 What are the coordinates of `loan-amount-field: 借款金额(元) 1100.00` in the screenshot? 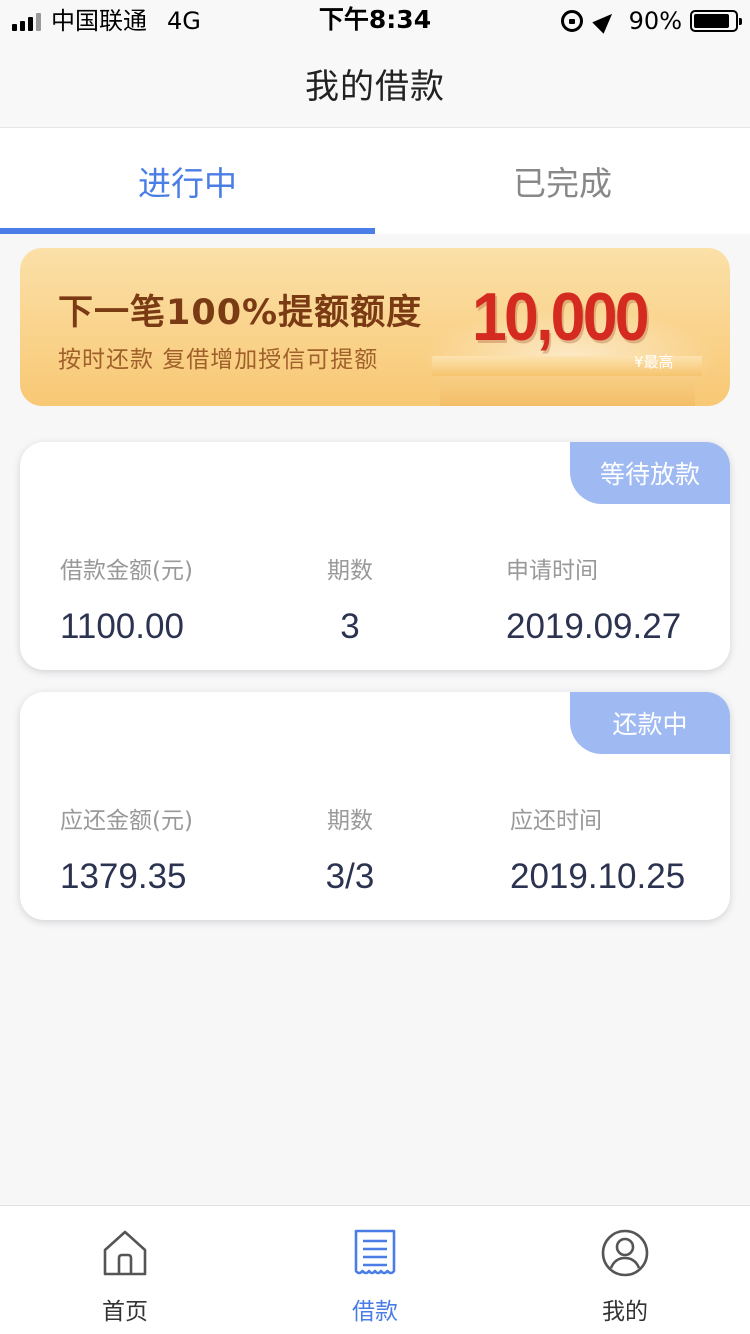 It's located at (126, 604).